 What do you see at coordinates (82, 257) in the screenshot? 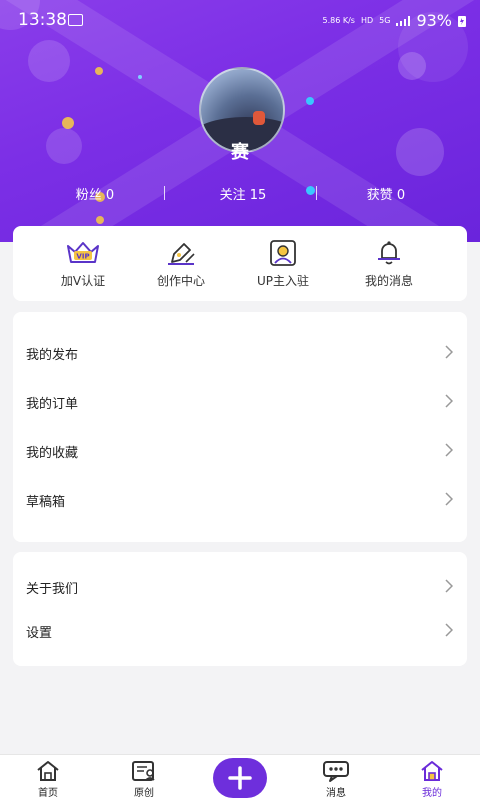
I see `svg-text: VIP` at bounding box center [82, 257].